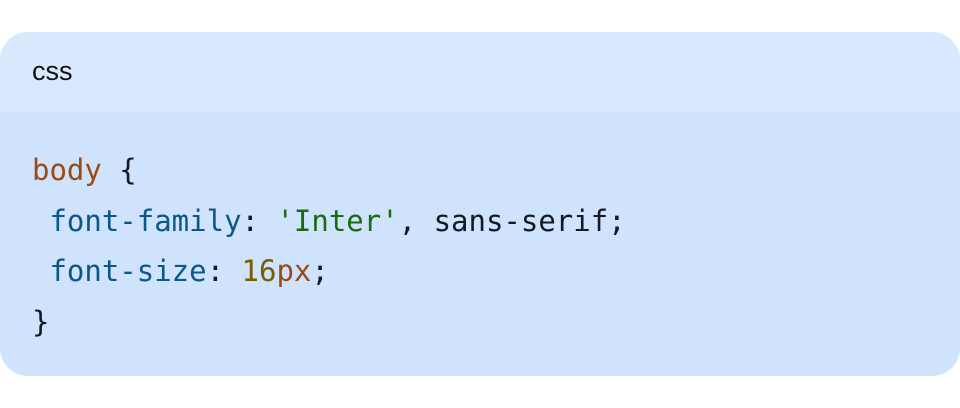 The width and height of the screenshot is (960, 408). Describe the element at coordinates (41, 321) in the screenshot. I see `brace-close: }` at that location.